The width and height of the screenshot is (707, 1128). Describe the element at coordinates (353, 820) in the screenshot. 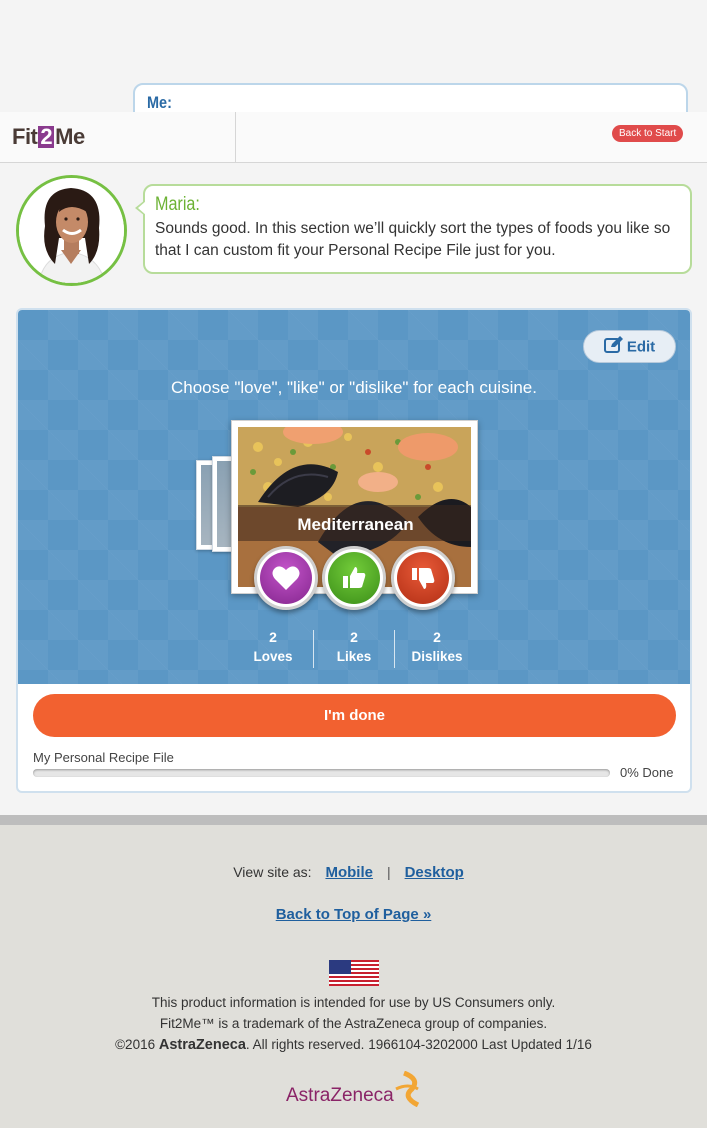

I see `footer-divider` at that location.